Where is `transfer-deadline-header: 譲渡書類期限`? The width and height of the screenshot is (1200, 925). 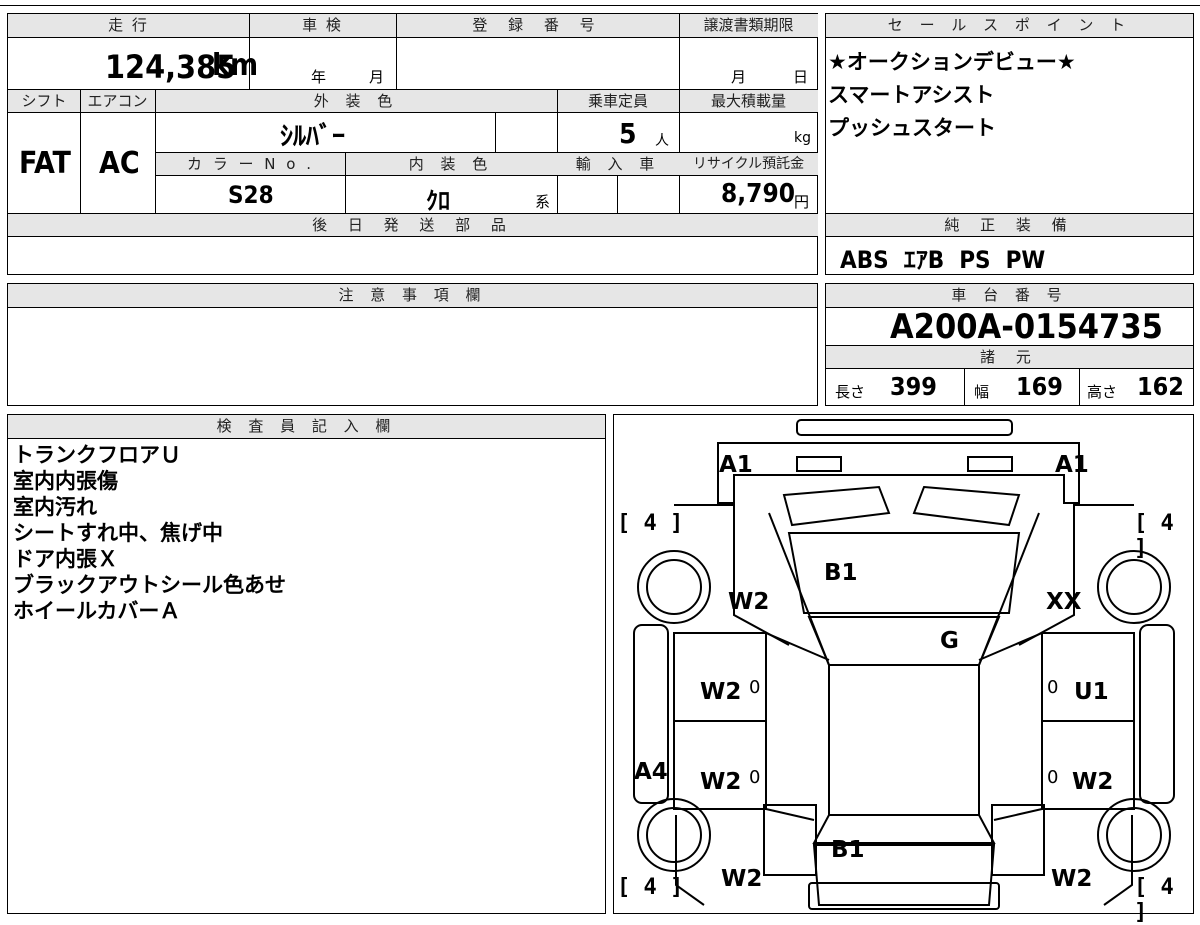 transfer-deadline-header: 譲渡書類期限 is located at coordinates (748, 25).